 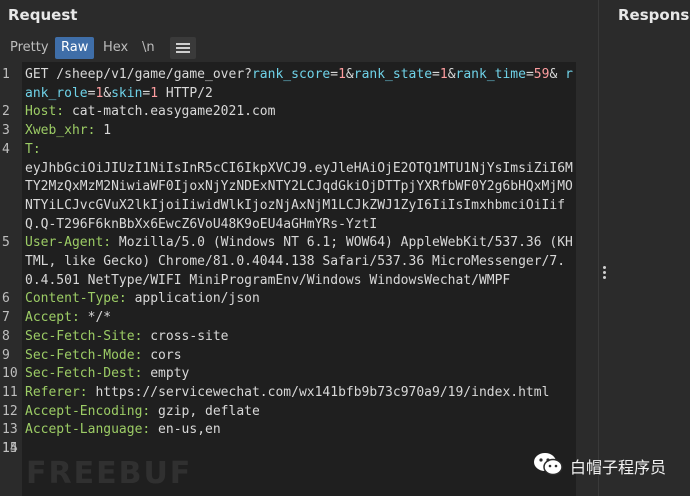 What do you see at coordinates (84, 374) in the screenshot?
I see `code-token: Sec-Fetch-Dest:` at bounding box center [84, 374].